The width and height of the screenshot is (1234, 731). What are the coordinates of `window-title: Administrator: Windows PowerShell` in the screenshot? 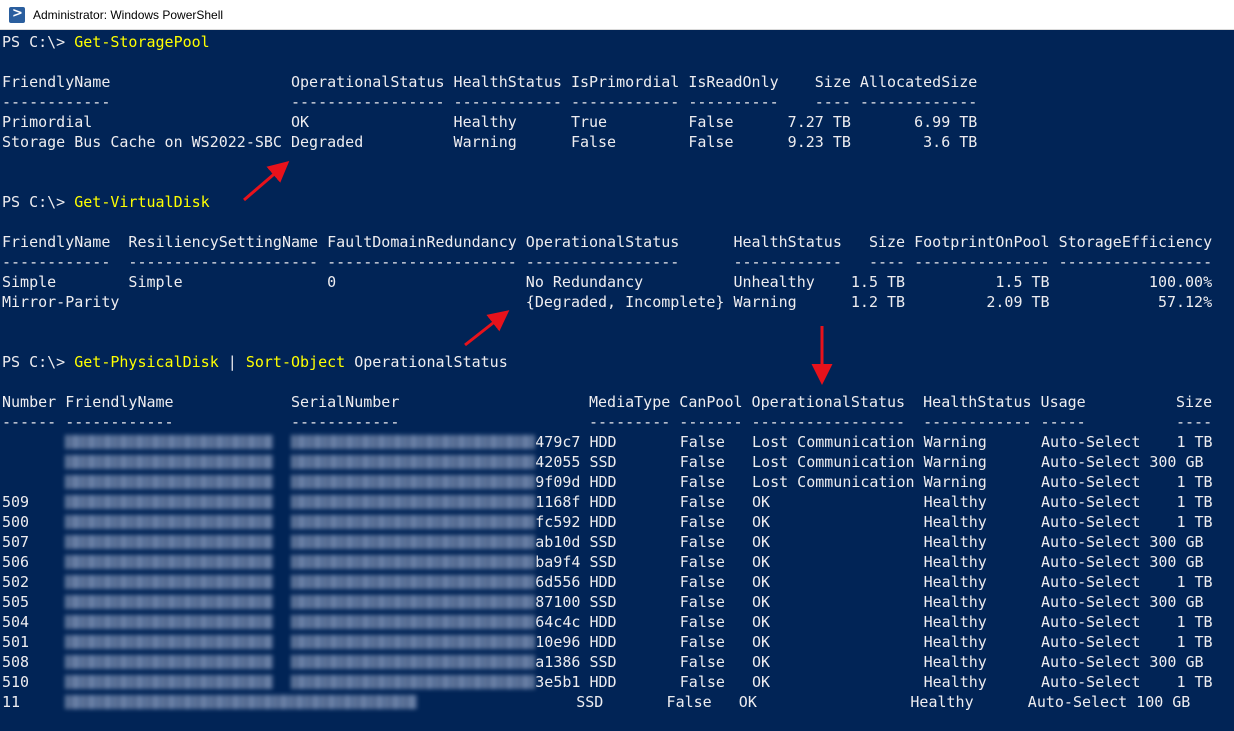 It's located at (128, 15).